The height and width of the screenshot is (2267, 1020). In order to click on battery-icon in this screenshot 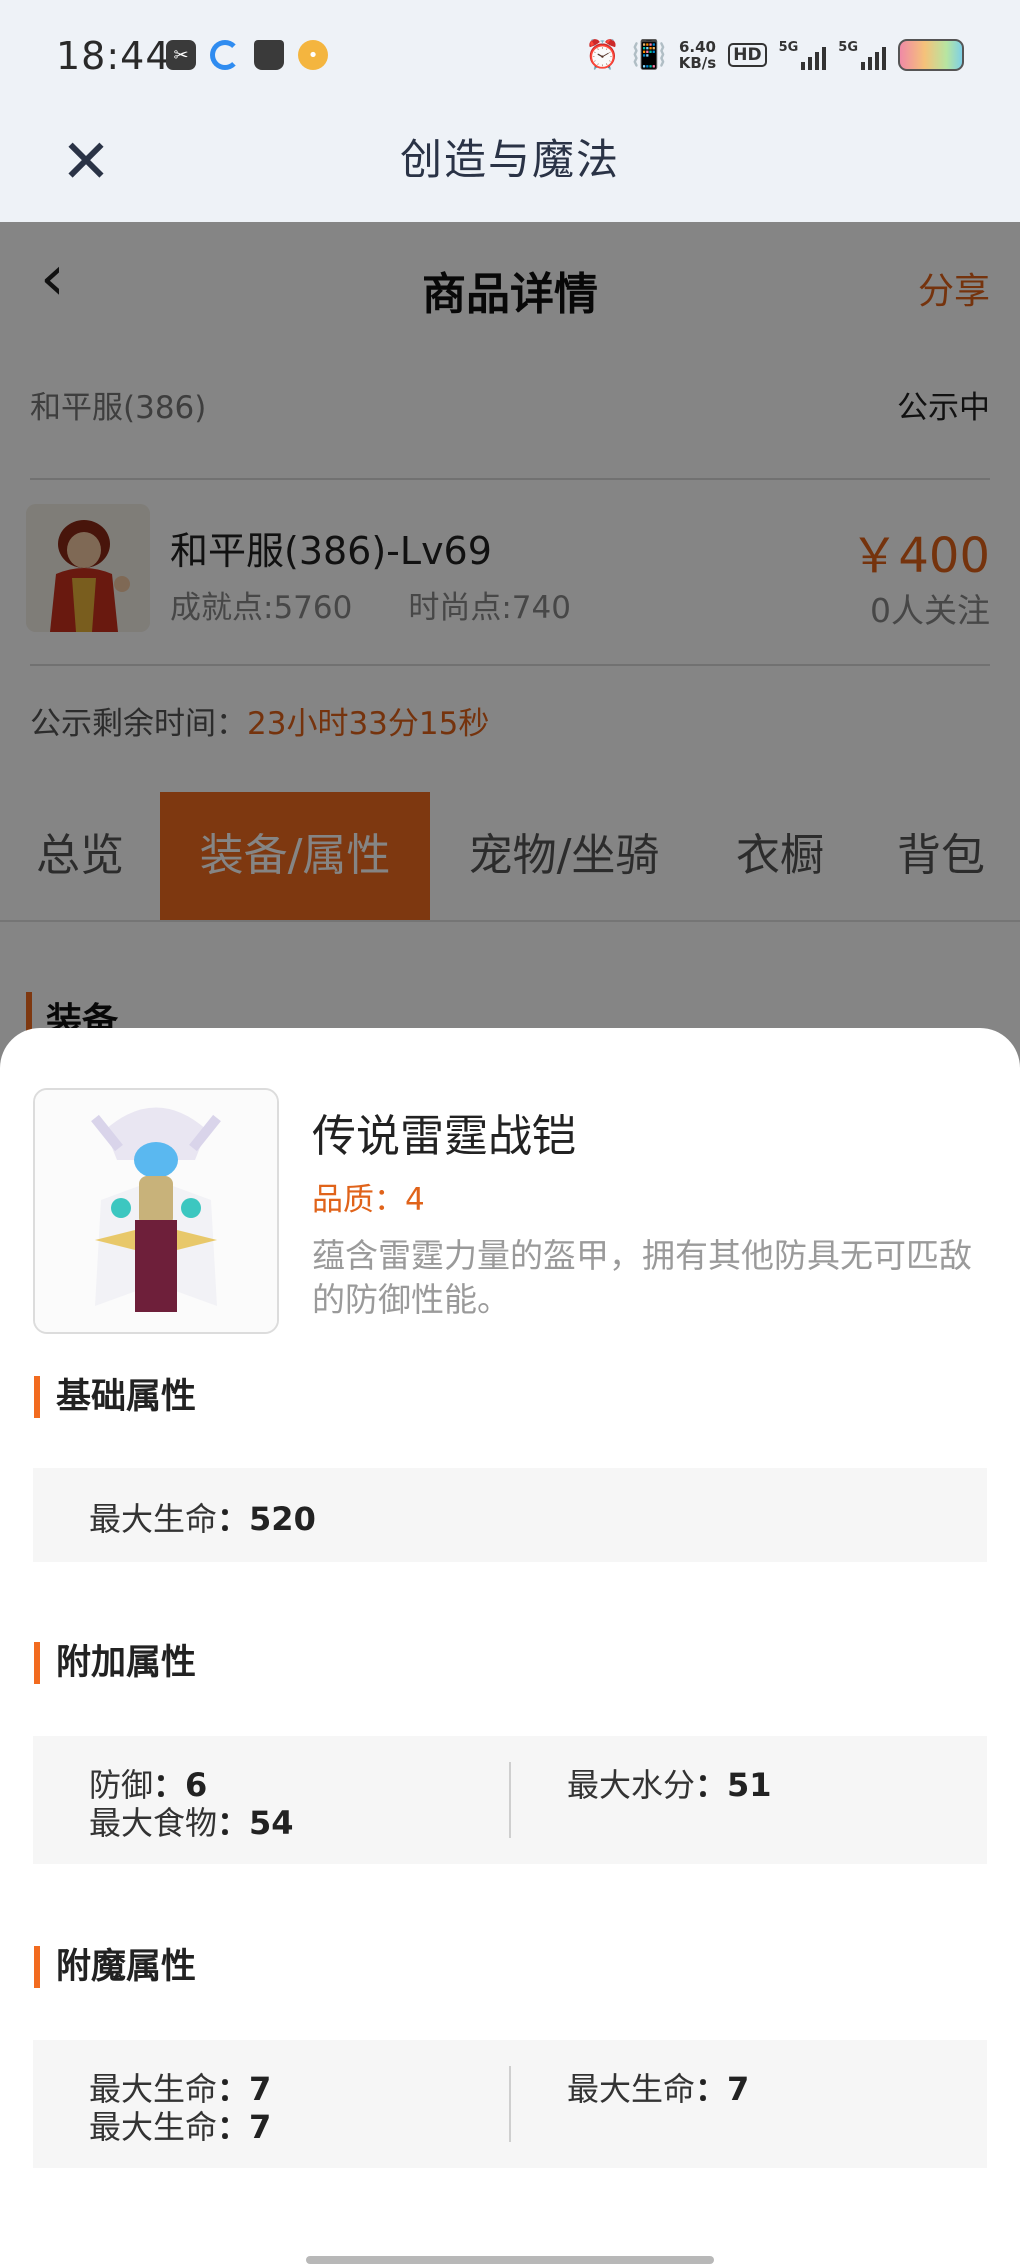, I will do `click(931, 54)`.